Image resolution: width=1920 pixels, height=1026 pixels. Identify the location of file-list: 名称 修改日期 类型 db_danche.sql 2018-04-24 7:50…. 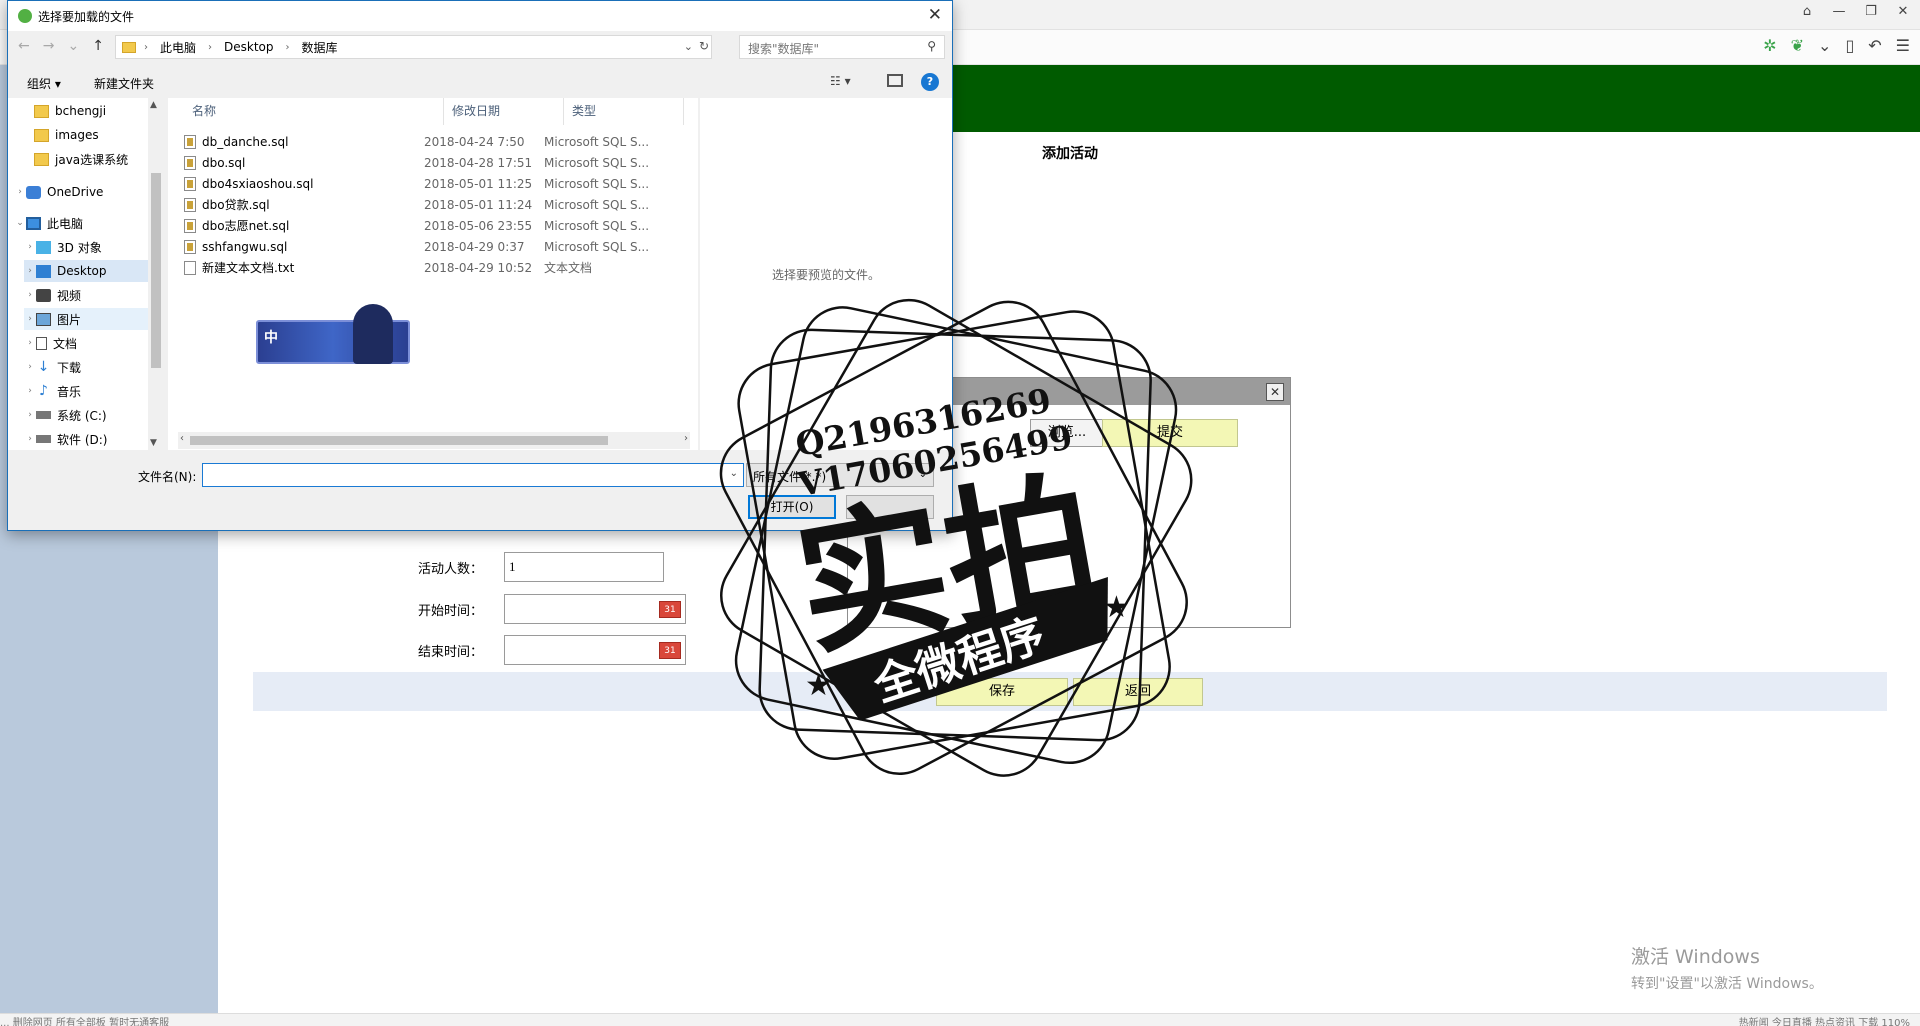
(433, 274).